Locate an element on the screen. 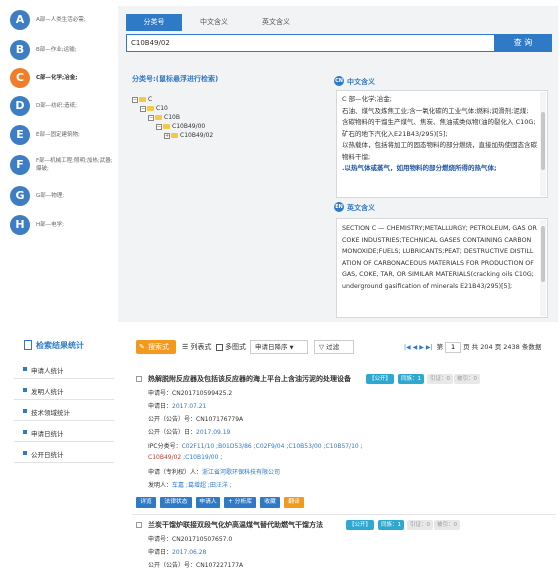 Image resolution: width=560 pixels, height=584 pixels. search-button: 查 询 is located at coordinates (523, 43).